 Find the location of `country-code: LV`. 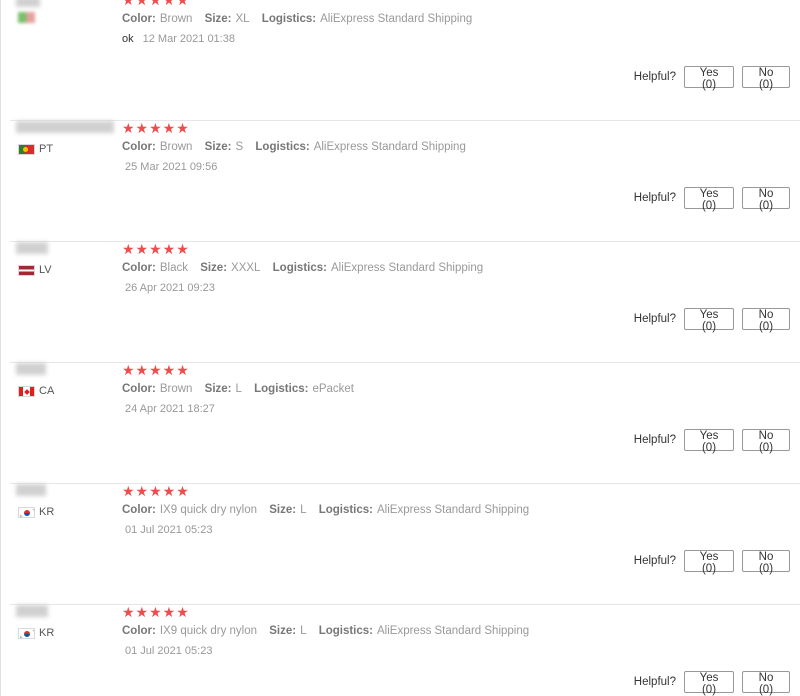

country-code: LV is located at coordinates (45, 270).